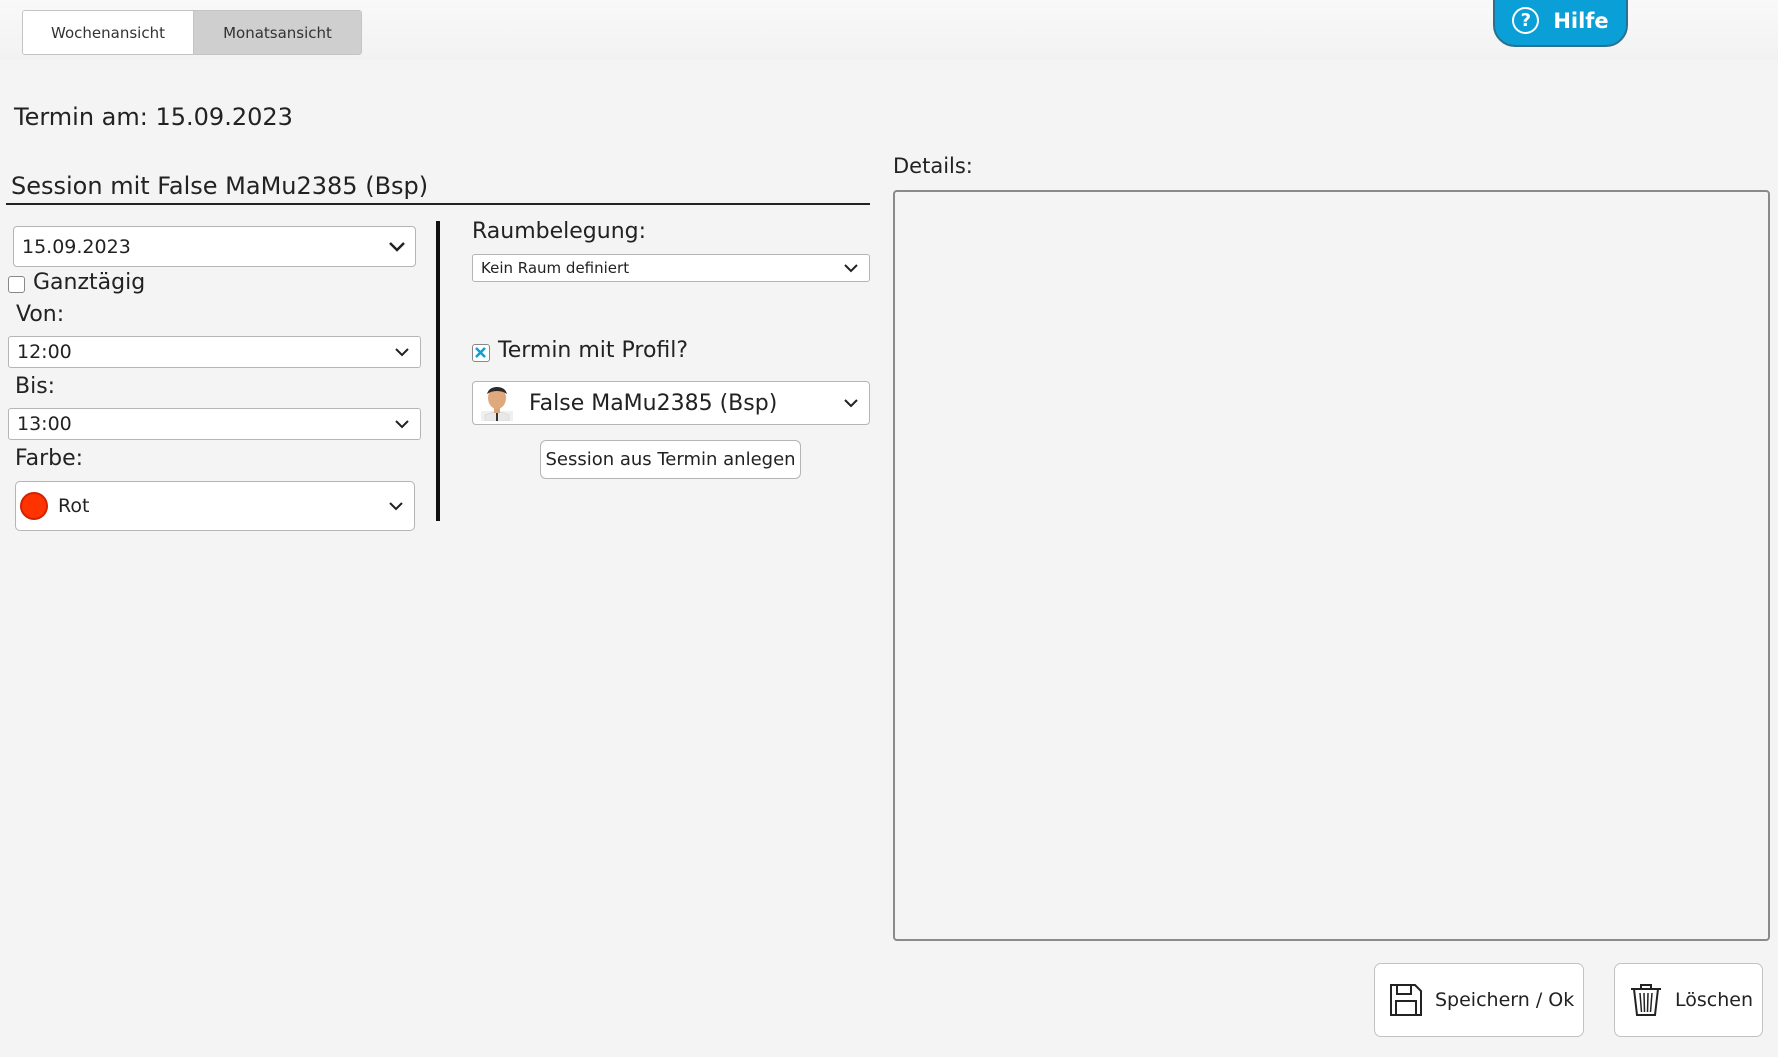 The height and width of the screenshot is (1057, 1778). I want to click on room-value: Kein Raum definiert, so click(555, 268).